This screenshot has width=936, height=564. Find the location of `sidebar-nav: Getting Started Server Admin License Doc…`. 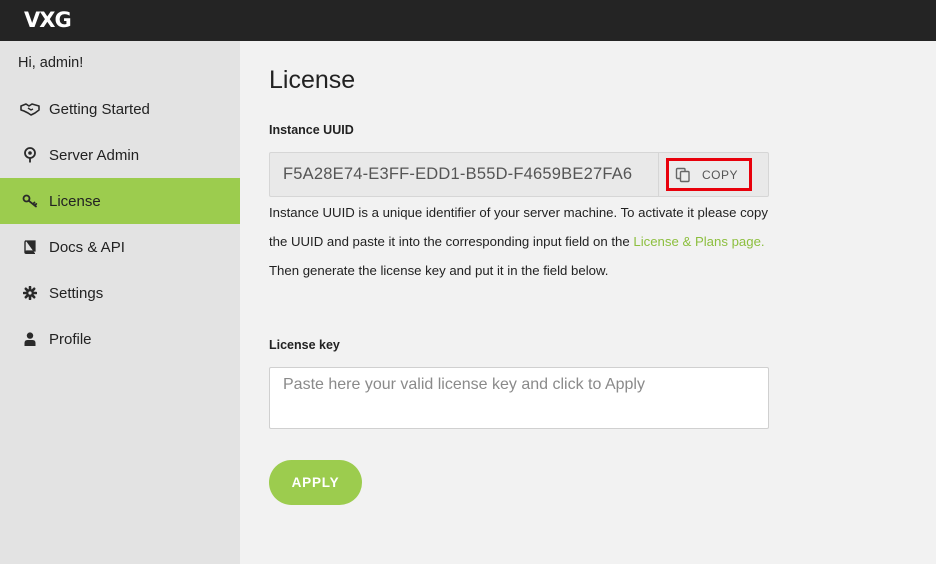

sidebar-nav: Getting Started Server Admin License Doc… is located at coordinates (120, 224).